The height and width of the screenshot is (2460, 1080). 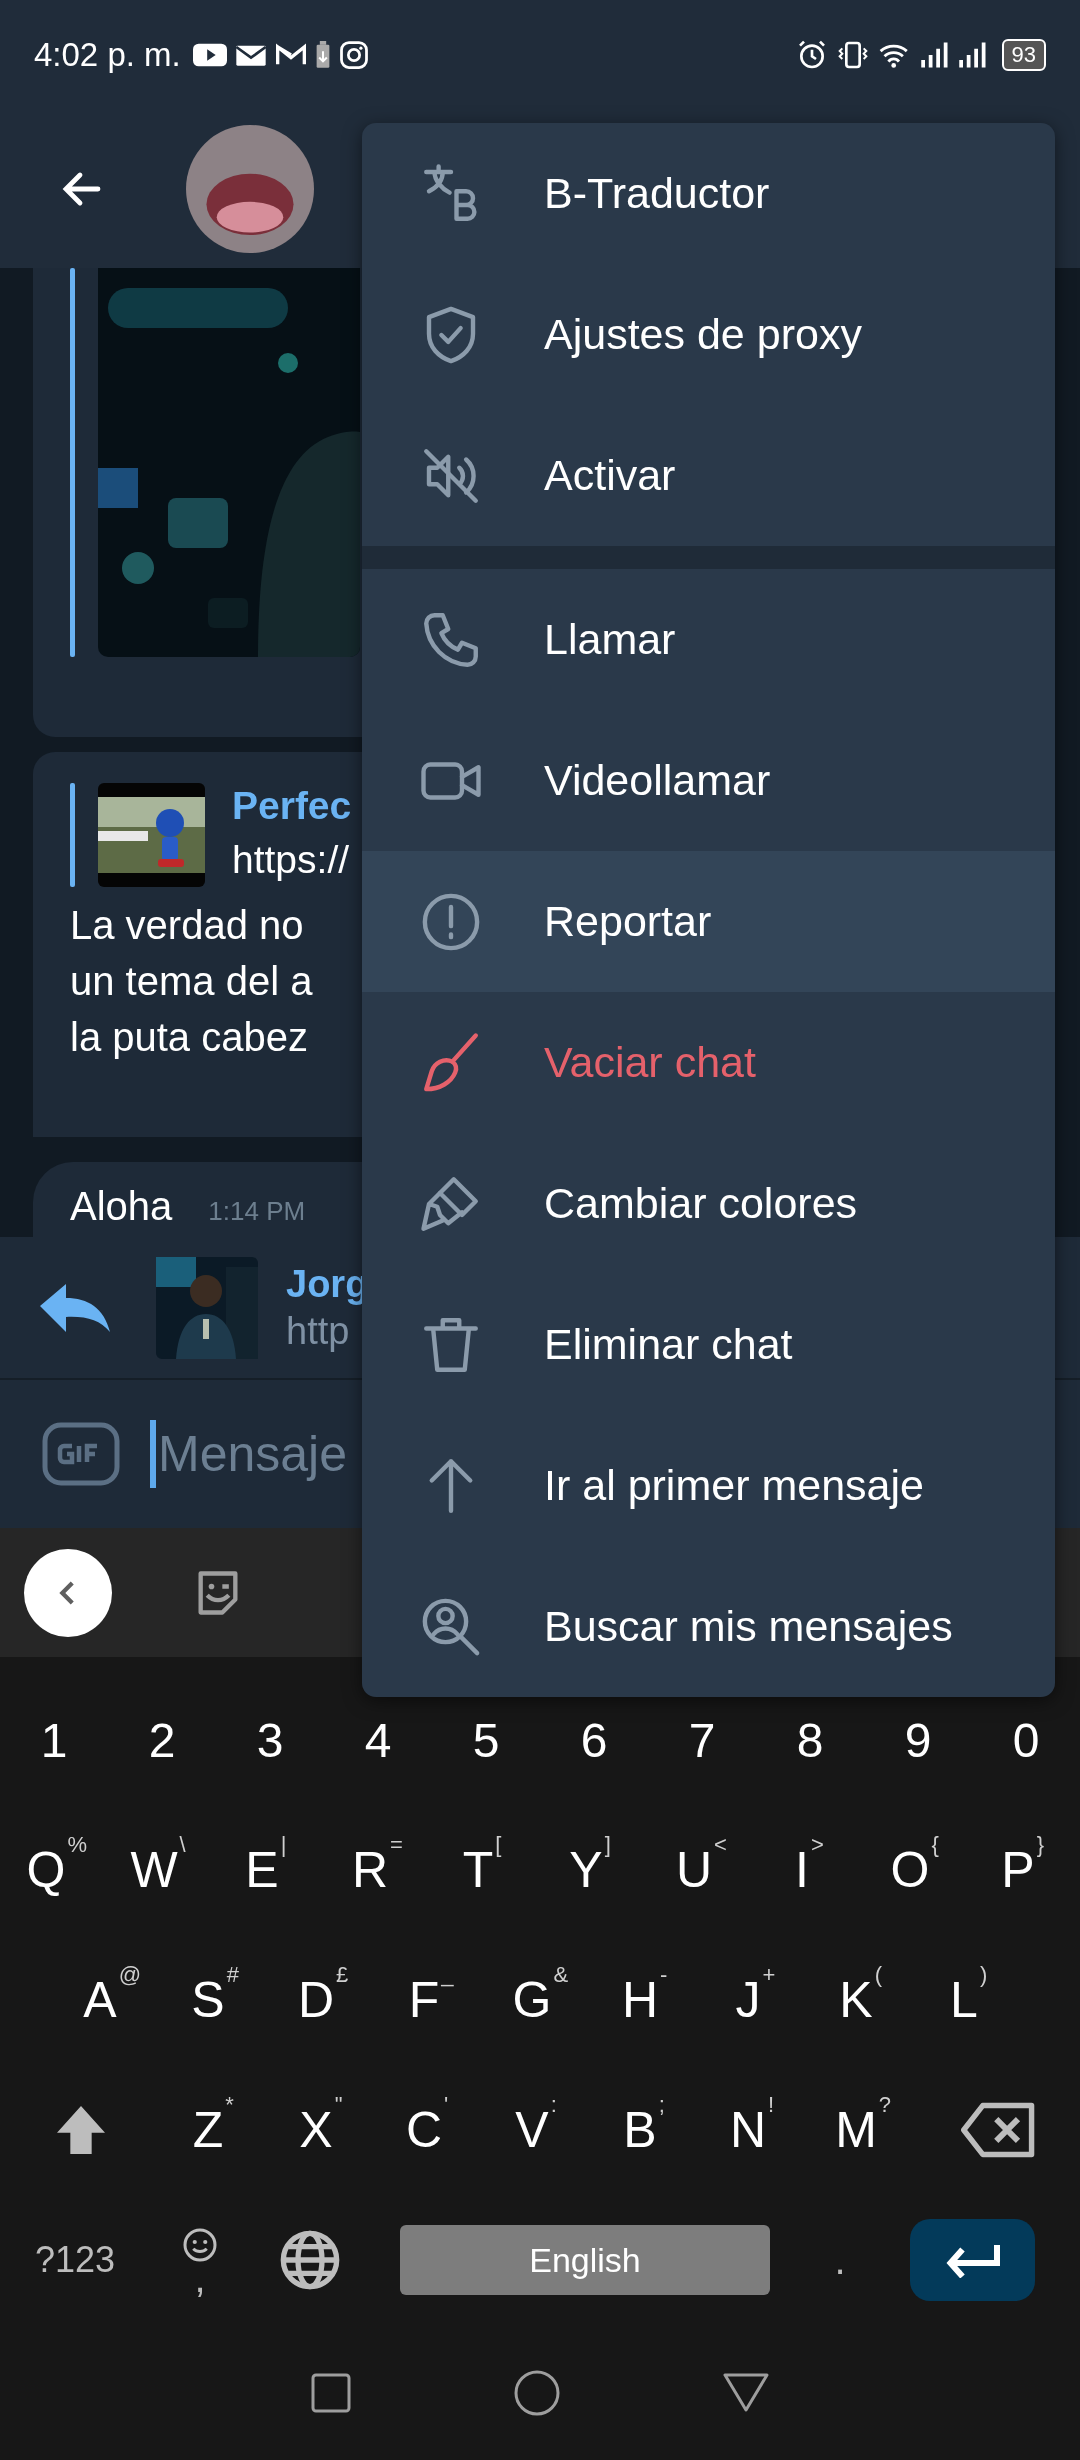 I want to click on message-time: 1:14 PM, so click(x=257, y=1211).